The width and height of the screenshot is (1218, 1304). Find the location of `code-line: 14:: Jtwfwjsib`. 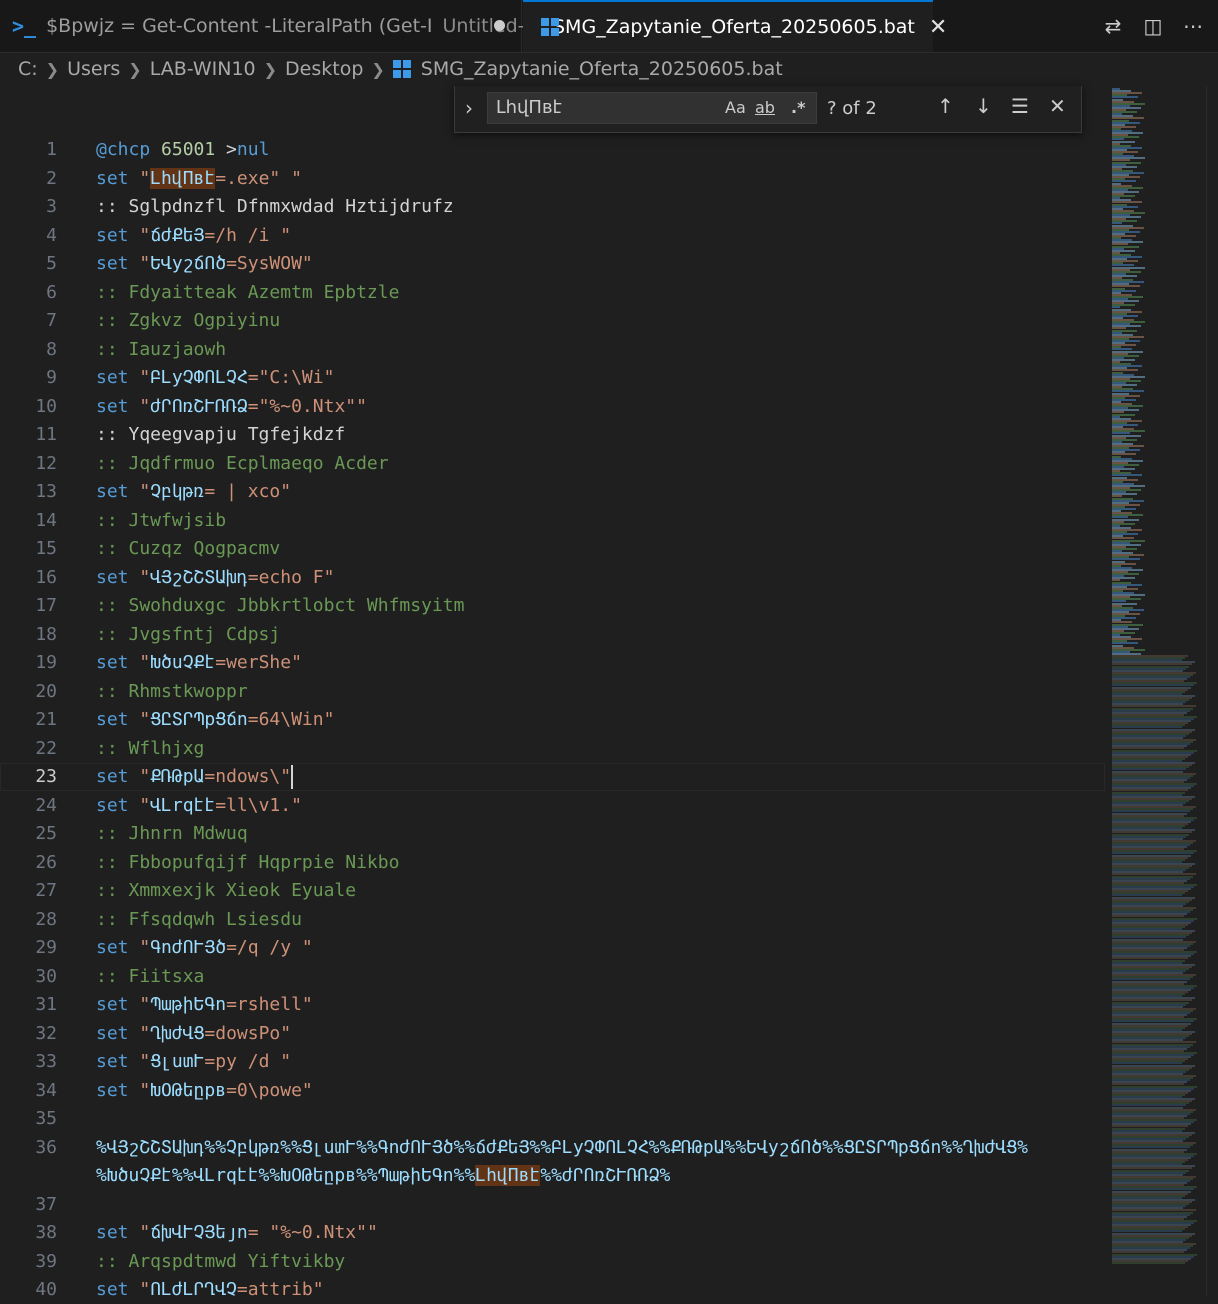

code-line: 14:: Jtwfwjsib is located at coordinates (552, 521).